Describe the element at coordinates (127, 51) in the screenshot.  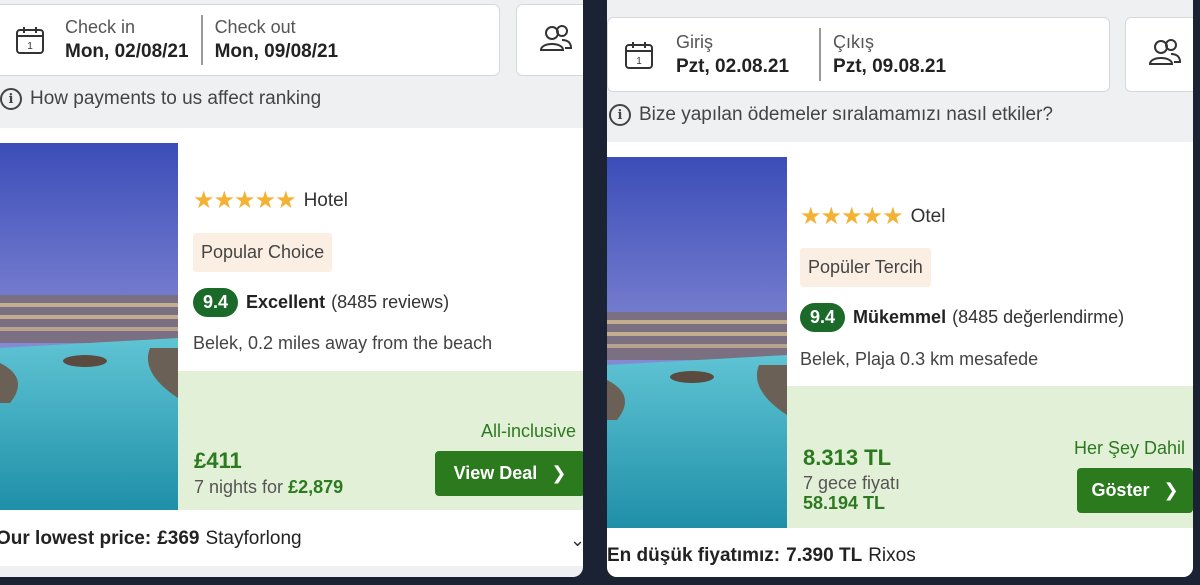
I see `check-in-value: Mon, 02/08/21` at that location.